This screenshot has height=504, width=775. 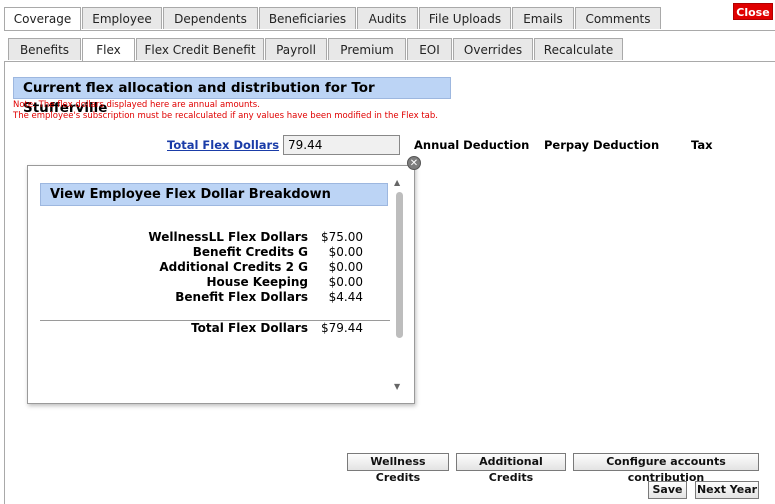 What do you see at coordinates (345, 297) in the screenshot?
I see `breakdown-amount: $4.44` at bounding box center [345, 297].